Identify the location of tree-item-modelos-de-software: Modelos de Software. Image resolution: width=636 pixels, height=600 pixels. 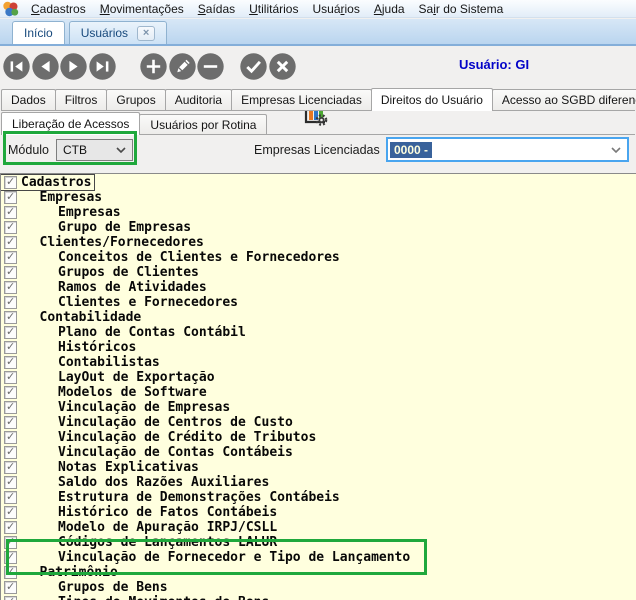
(105, 392).